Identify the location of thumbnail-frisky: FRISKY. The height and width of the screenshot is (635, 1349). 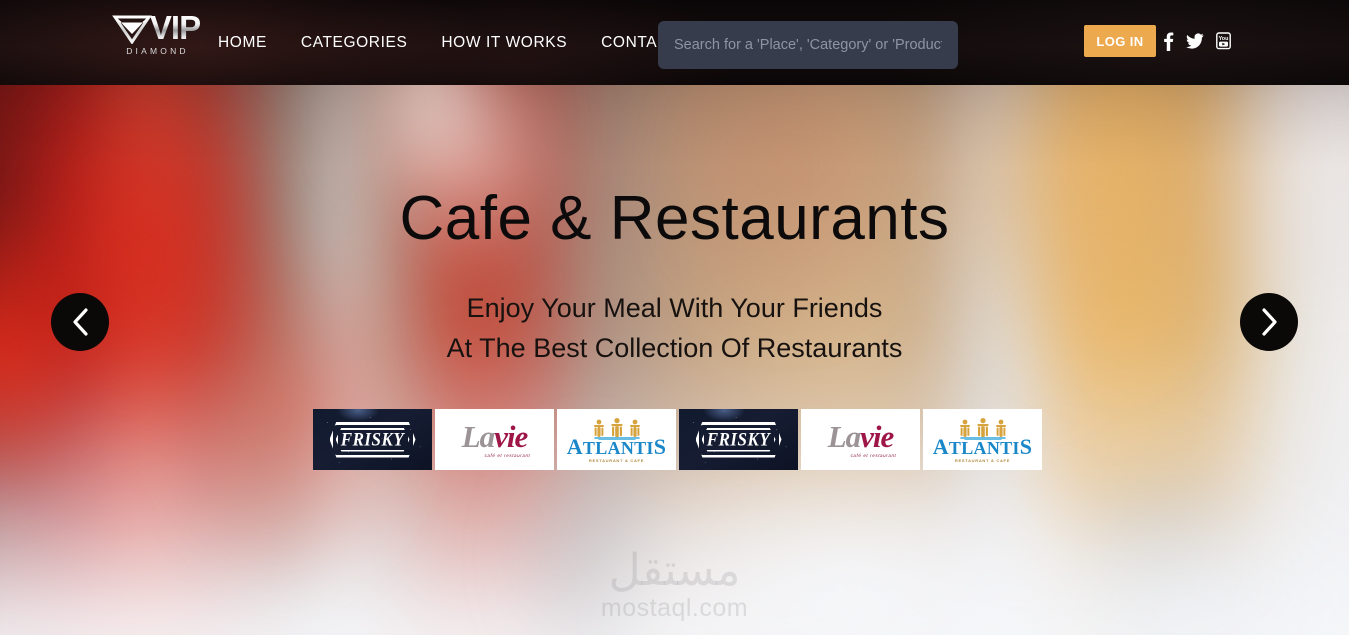
(372, 439).